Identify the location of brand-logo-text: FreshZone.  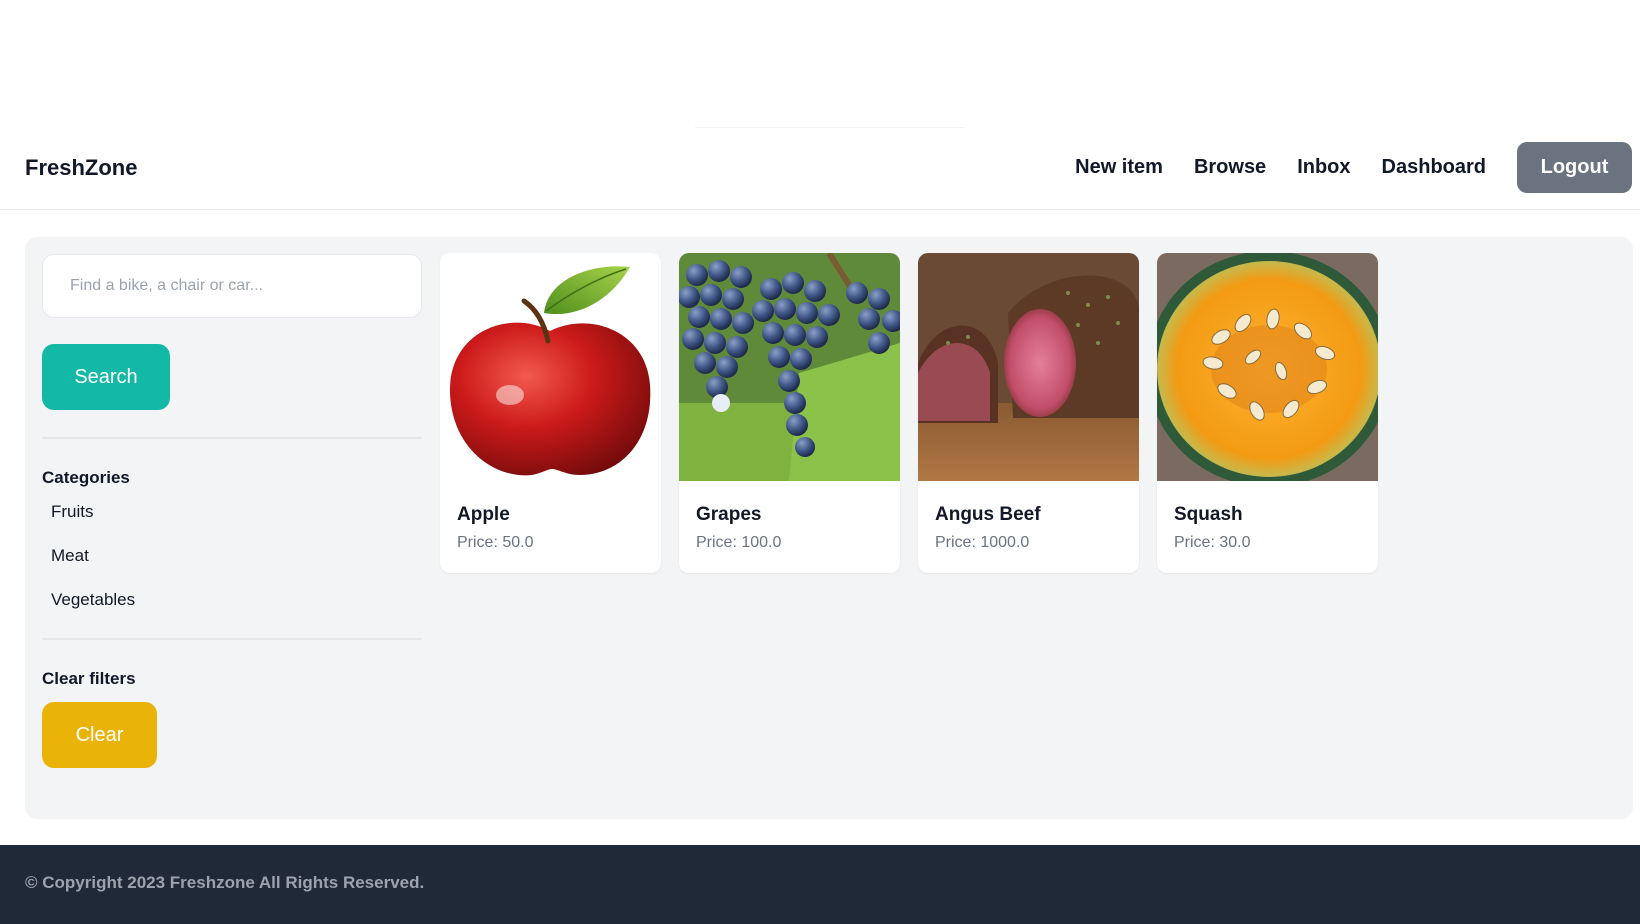
(81, 168).